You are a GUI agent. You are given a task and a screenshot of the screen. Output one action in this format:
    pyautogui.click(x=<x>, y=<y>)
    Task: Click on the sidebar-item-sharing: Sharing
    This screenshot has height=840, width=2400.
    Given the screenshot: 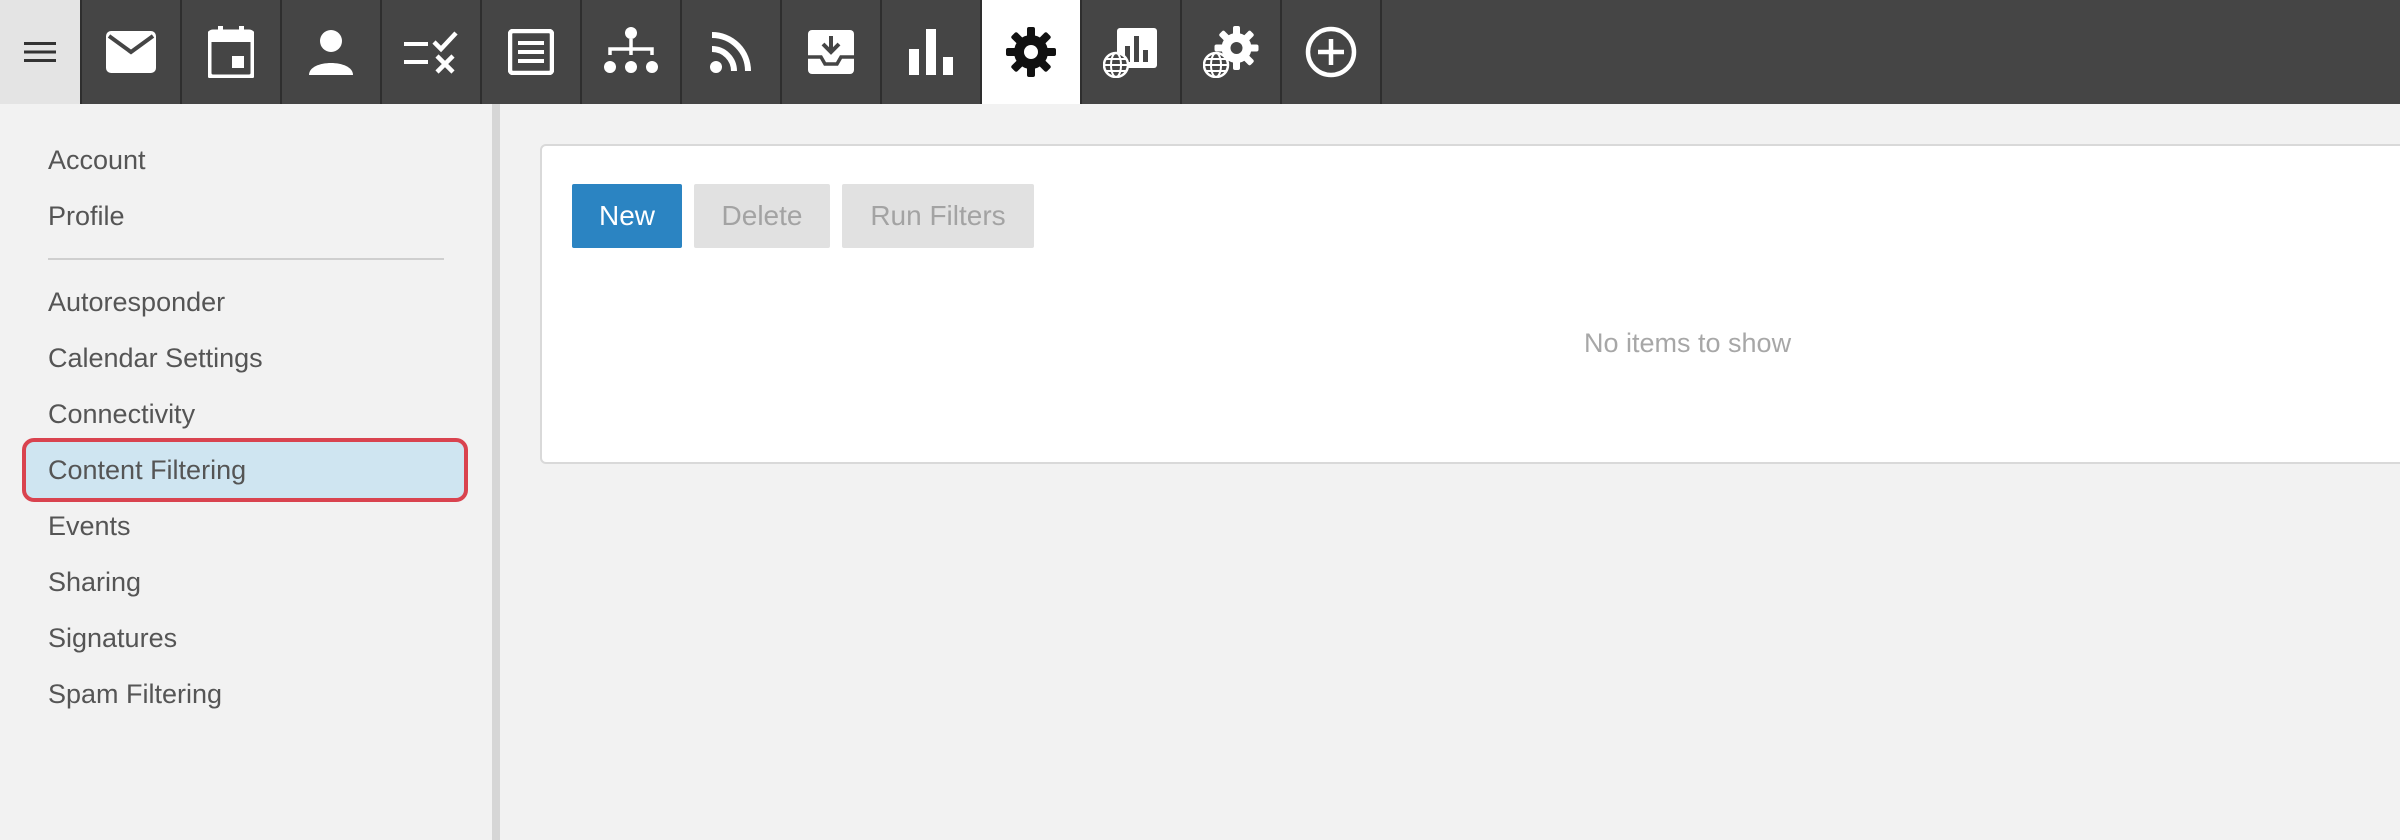 What is the action you would take?
    pyautogui.click(x=94, y=582)
    